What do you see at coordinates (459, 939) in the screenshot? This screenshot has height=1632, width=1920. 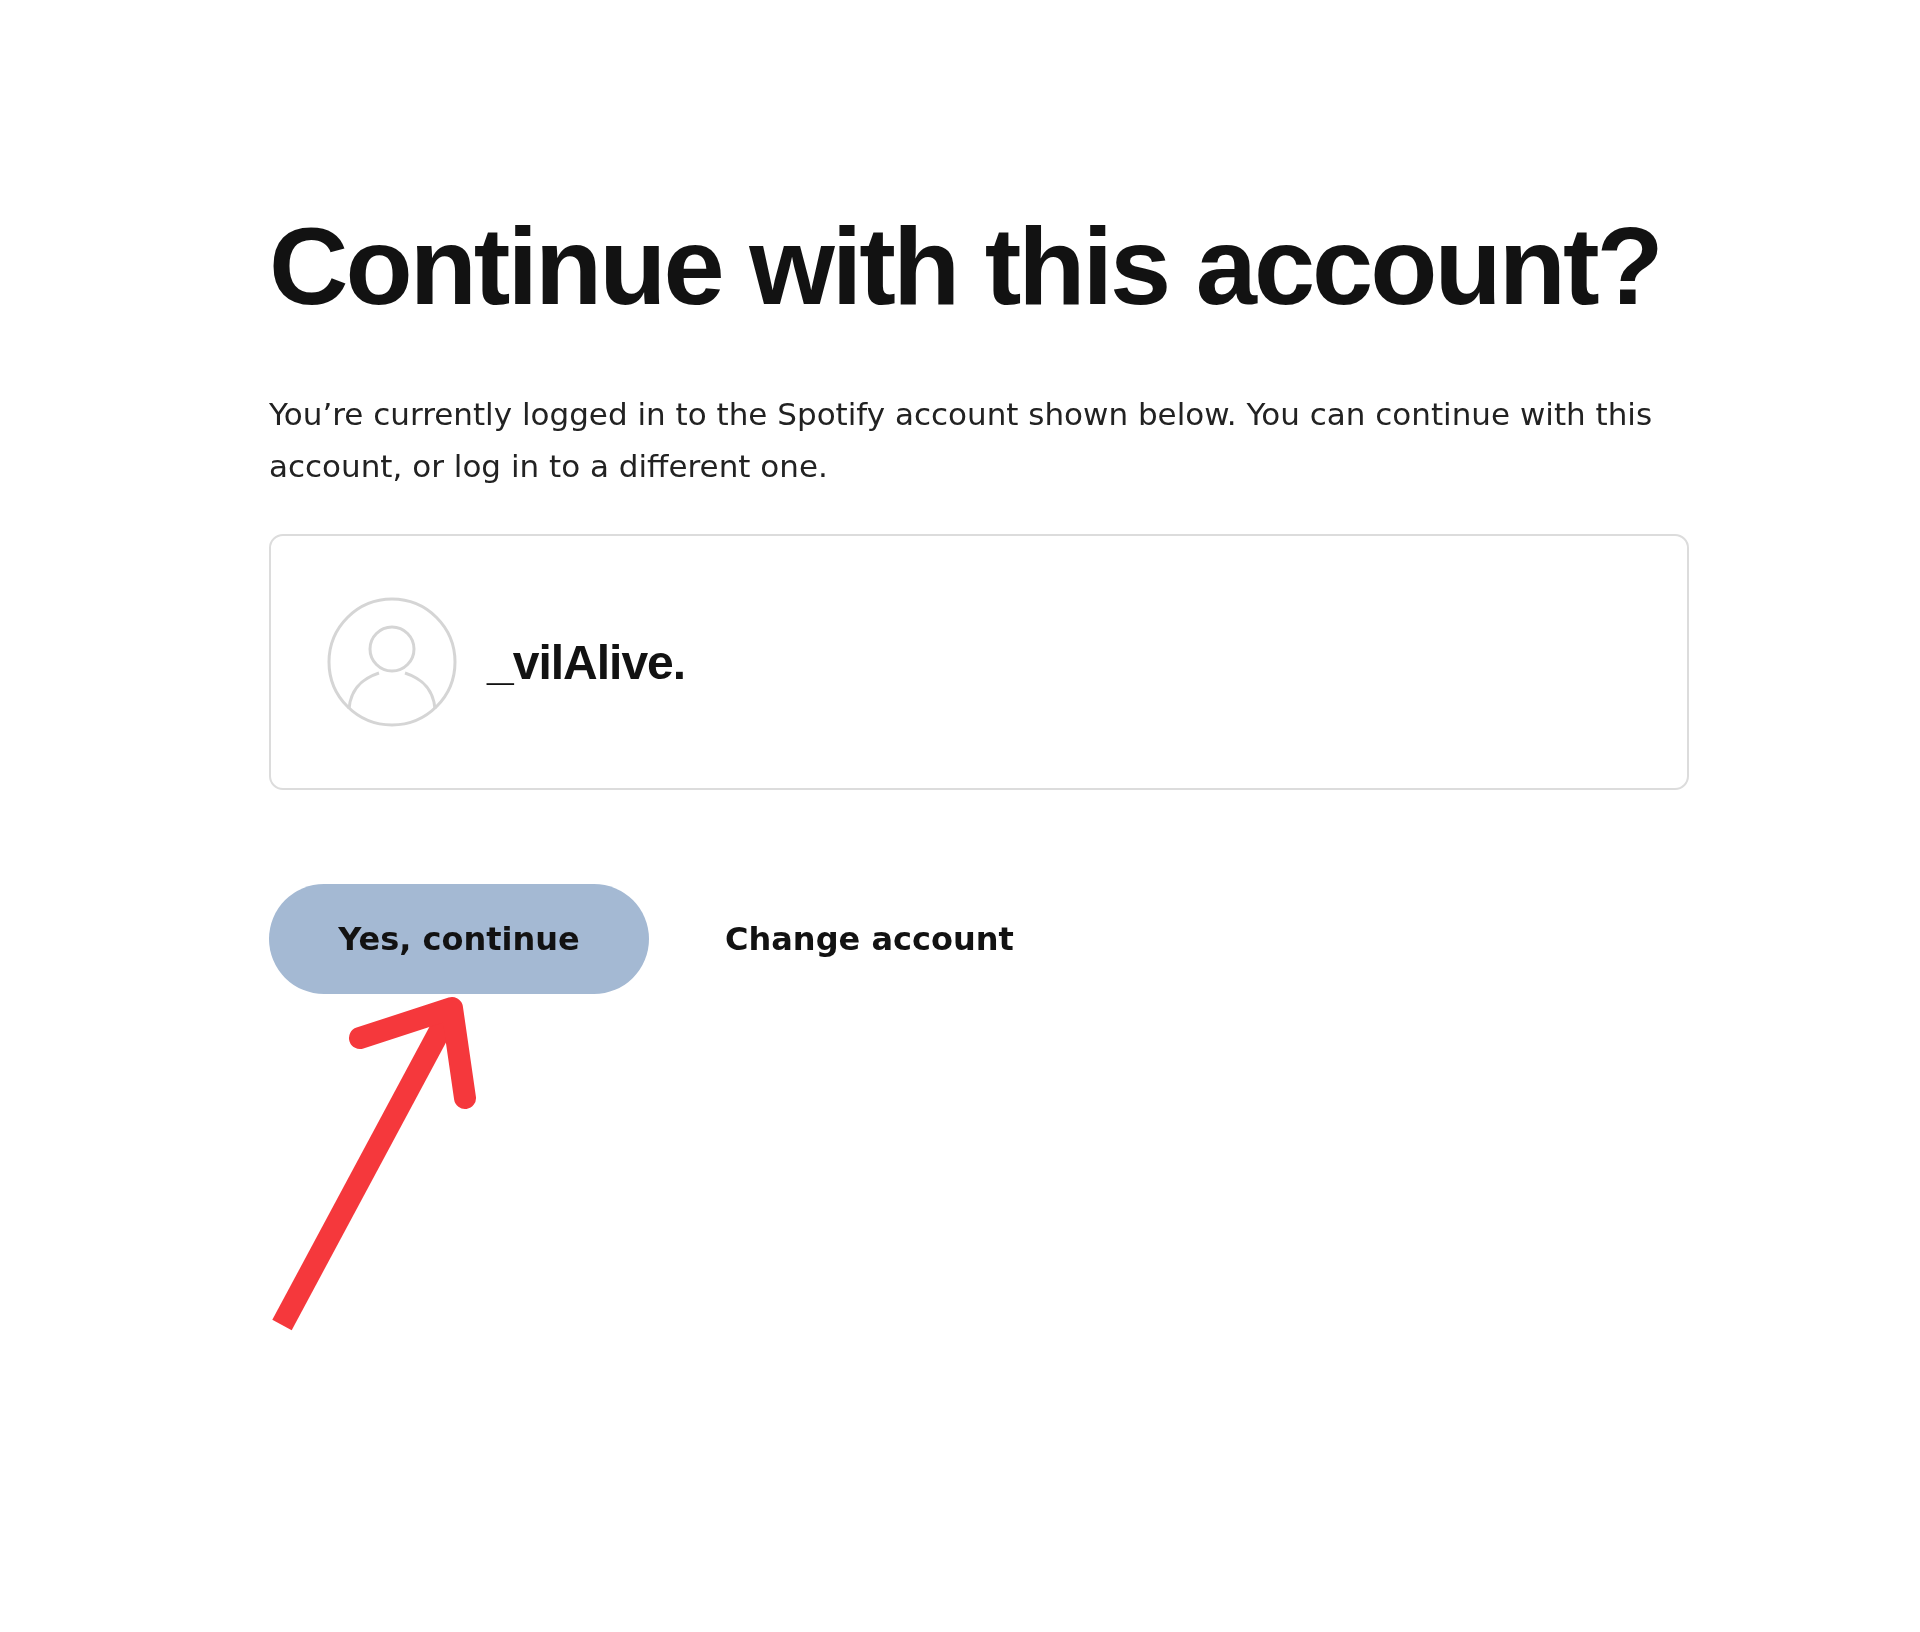 I see `continue-button: Yes, continue` at bounding box center [459, 939].